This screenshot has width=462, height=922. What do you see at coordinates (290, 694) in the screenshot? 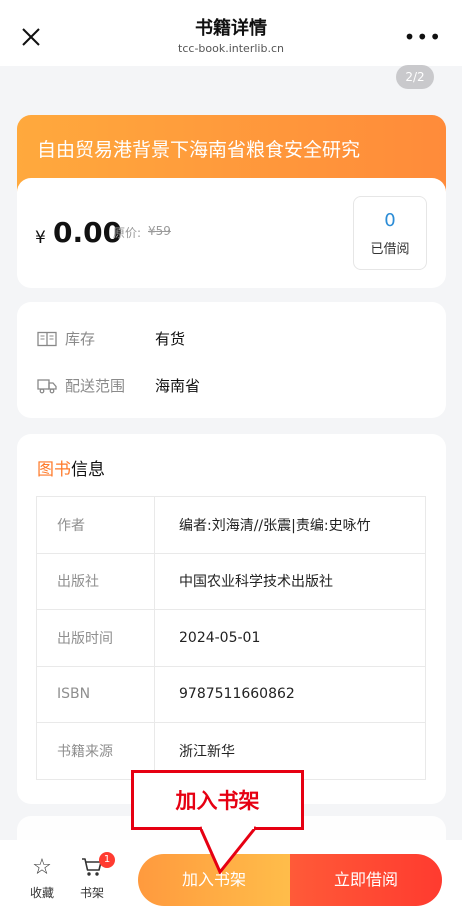
I see `info-value: 9787511660862` at bounding box center [290, 694].